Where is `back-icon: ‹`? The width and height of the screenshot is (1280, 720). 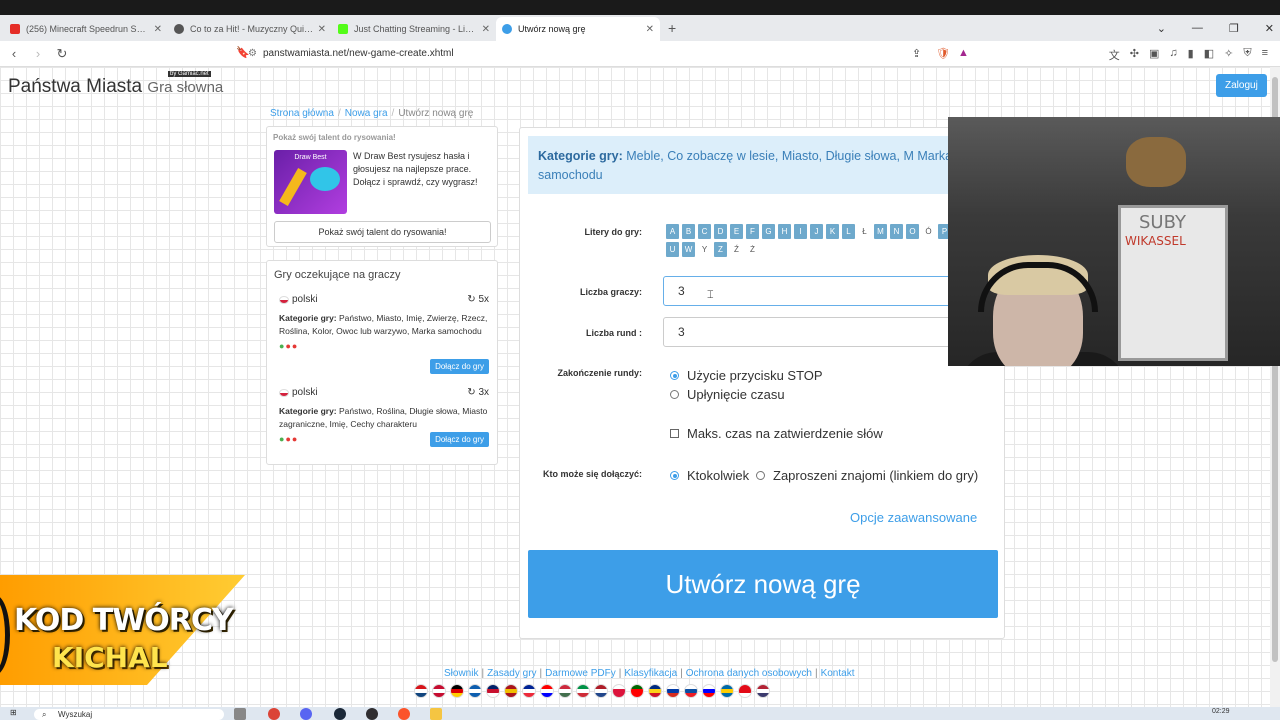 back-icon: ‹ is located at coordinates (14, 53).